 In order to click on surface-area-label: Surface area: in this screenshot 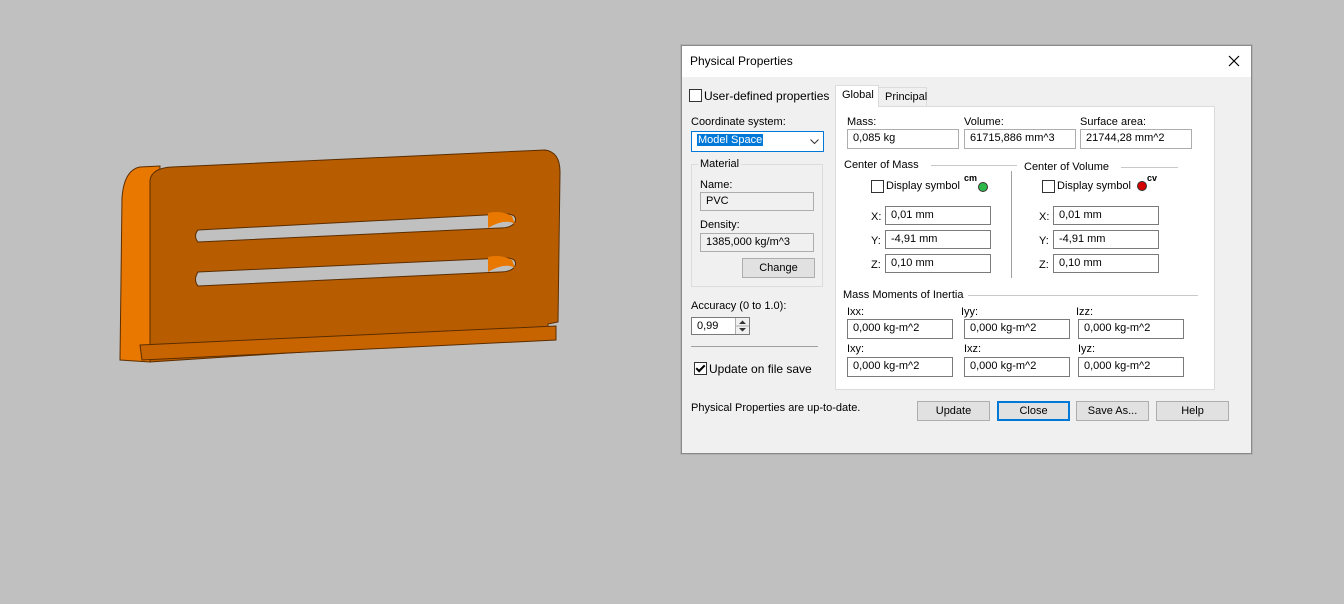, I will do `click(1113, 122)`.